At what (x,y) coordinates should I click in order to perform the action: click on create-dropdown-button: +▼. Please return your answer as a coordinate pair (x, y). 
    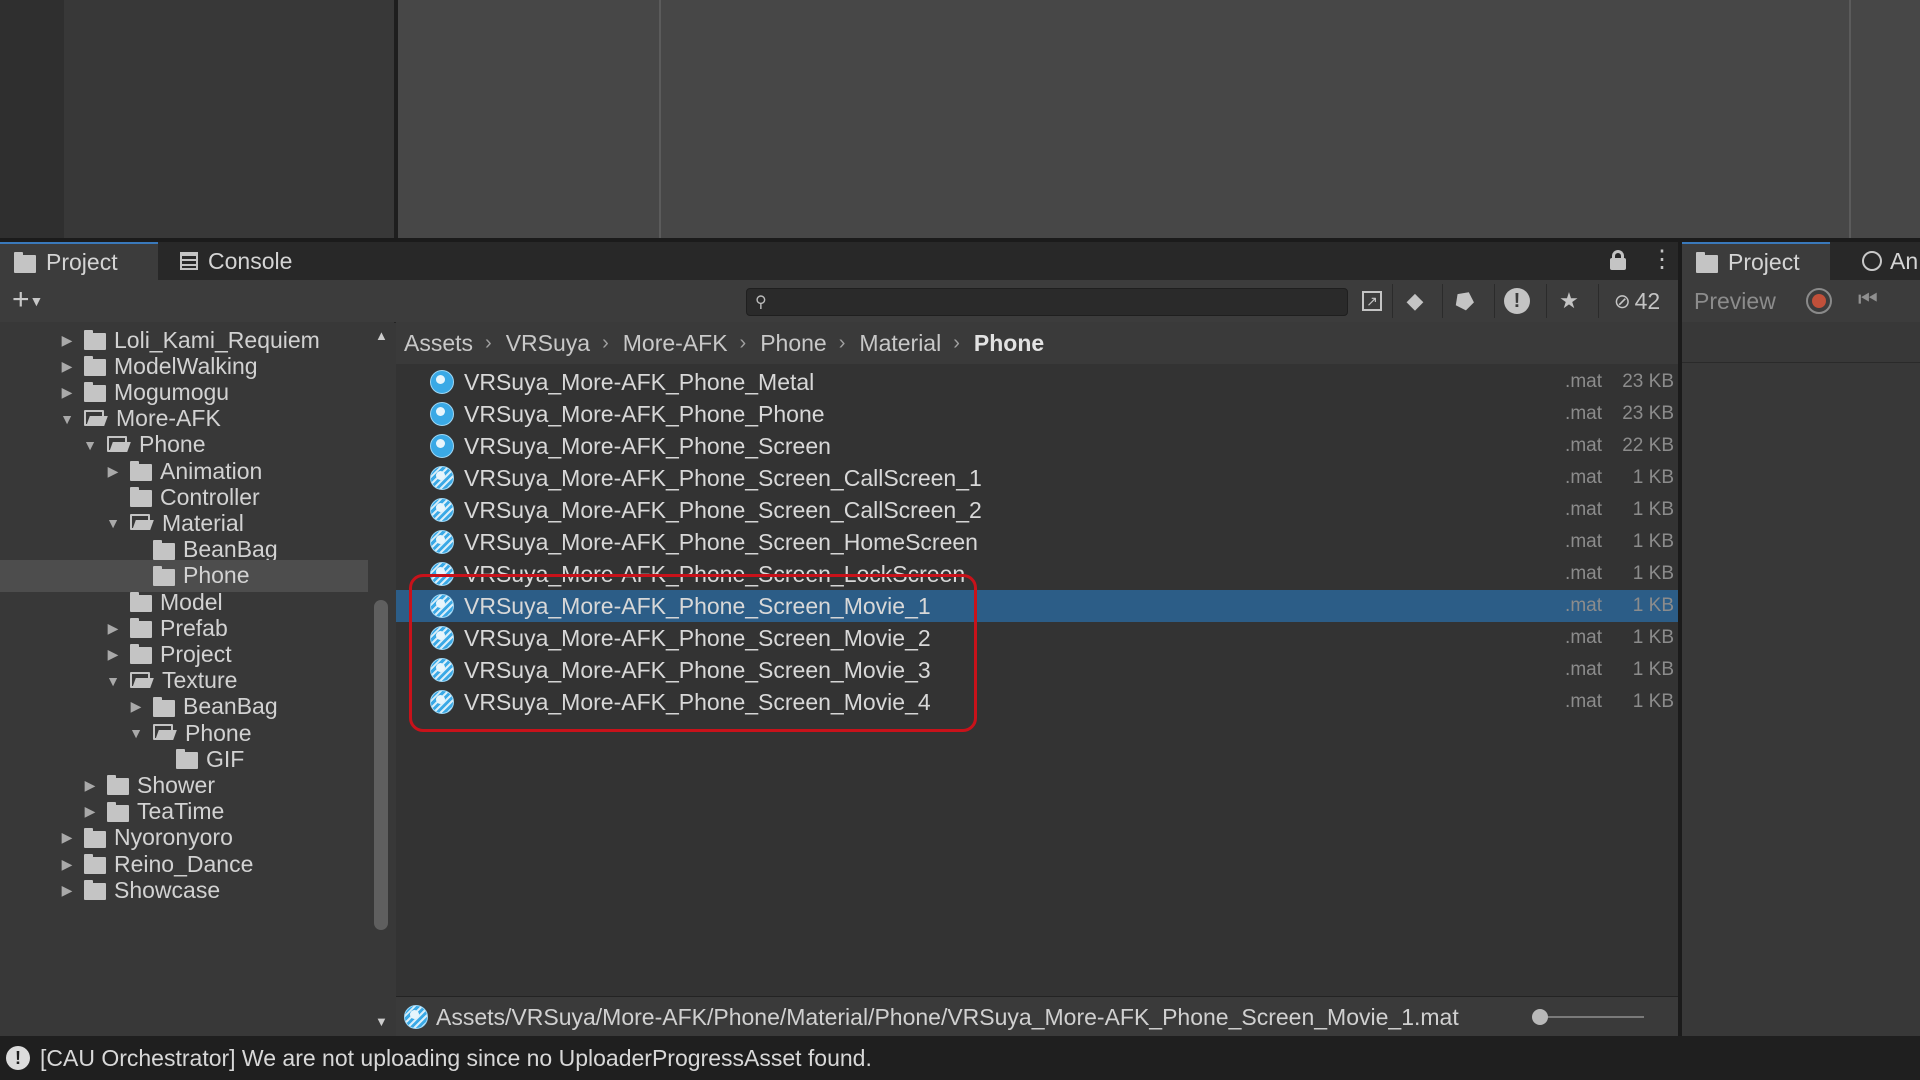
    Looking at the image, I should click on (34, 300).